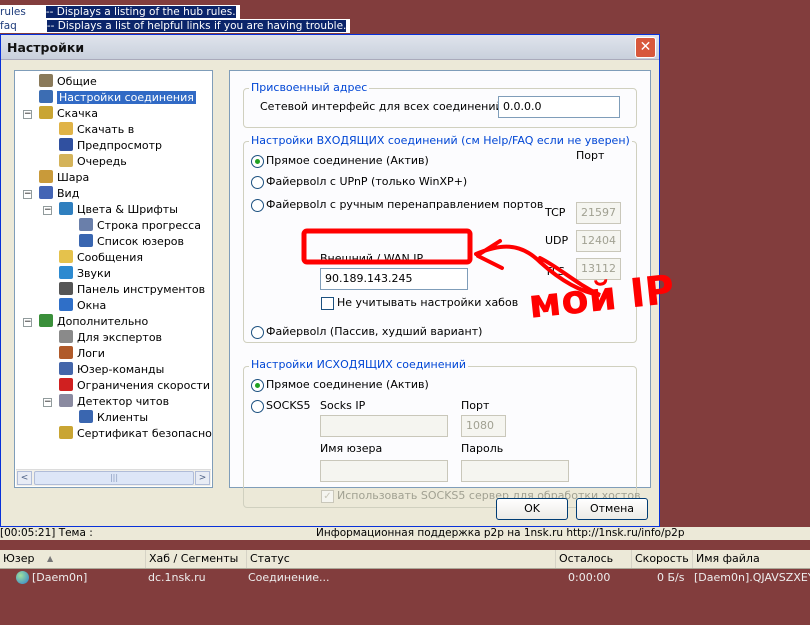 Image resolution: width=810 pixels, height=625 pixels. I want to click on row-speed: 0 Б/s, so click(671, 577).